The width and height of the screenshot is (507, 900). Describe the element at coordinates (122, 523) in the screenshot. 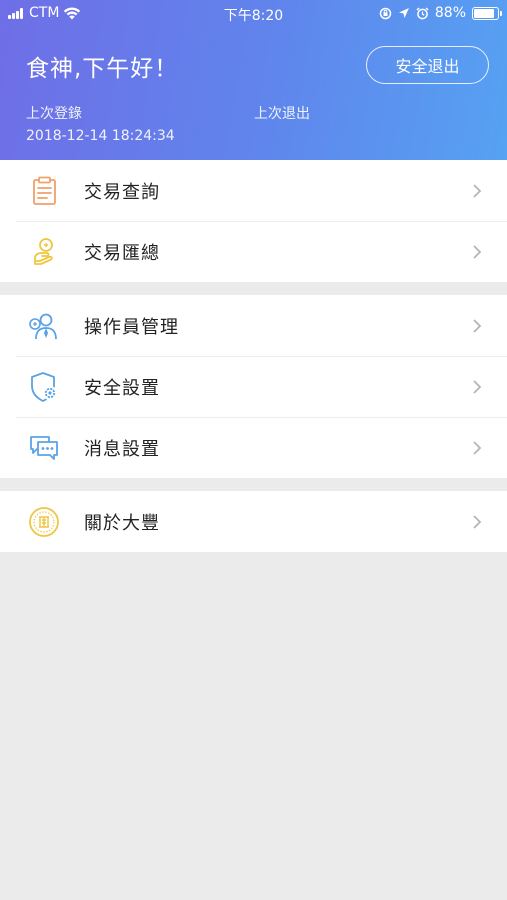

I see `menu-label: 關於大豐` at that location.